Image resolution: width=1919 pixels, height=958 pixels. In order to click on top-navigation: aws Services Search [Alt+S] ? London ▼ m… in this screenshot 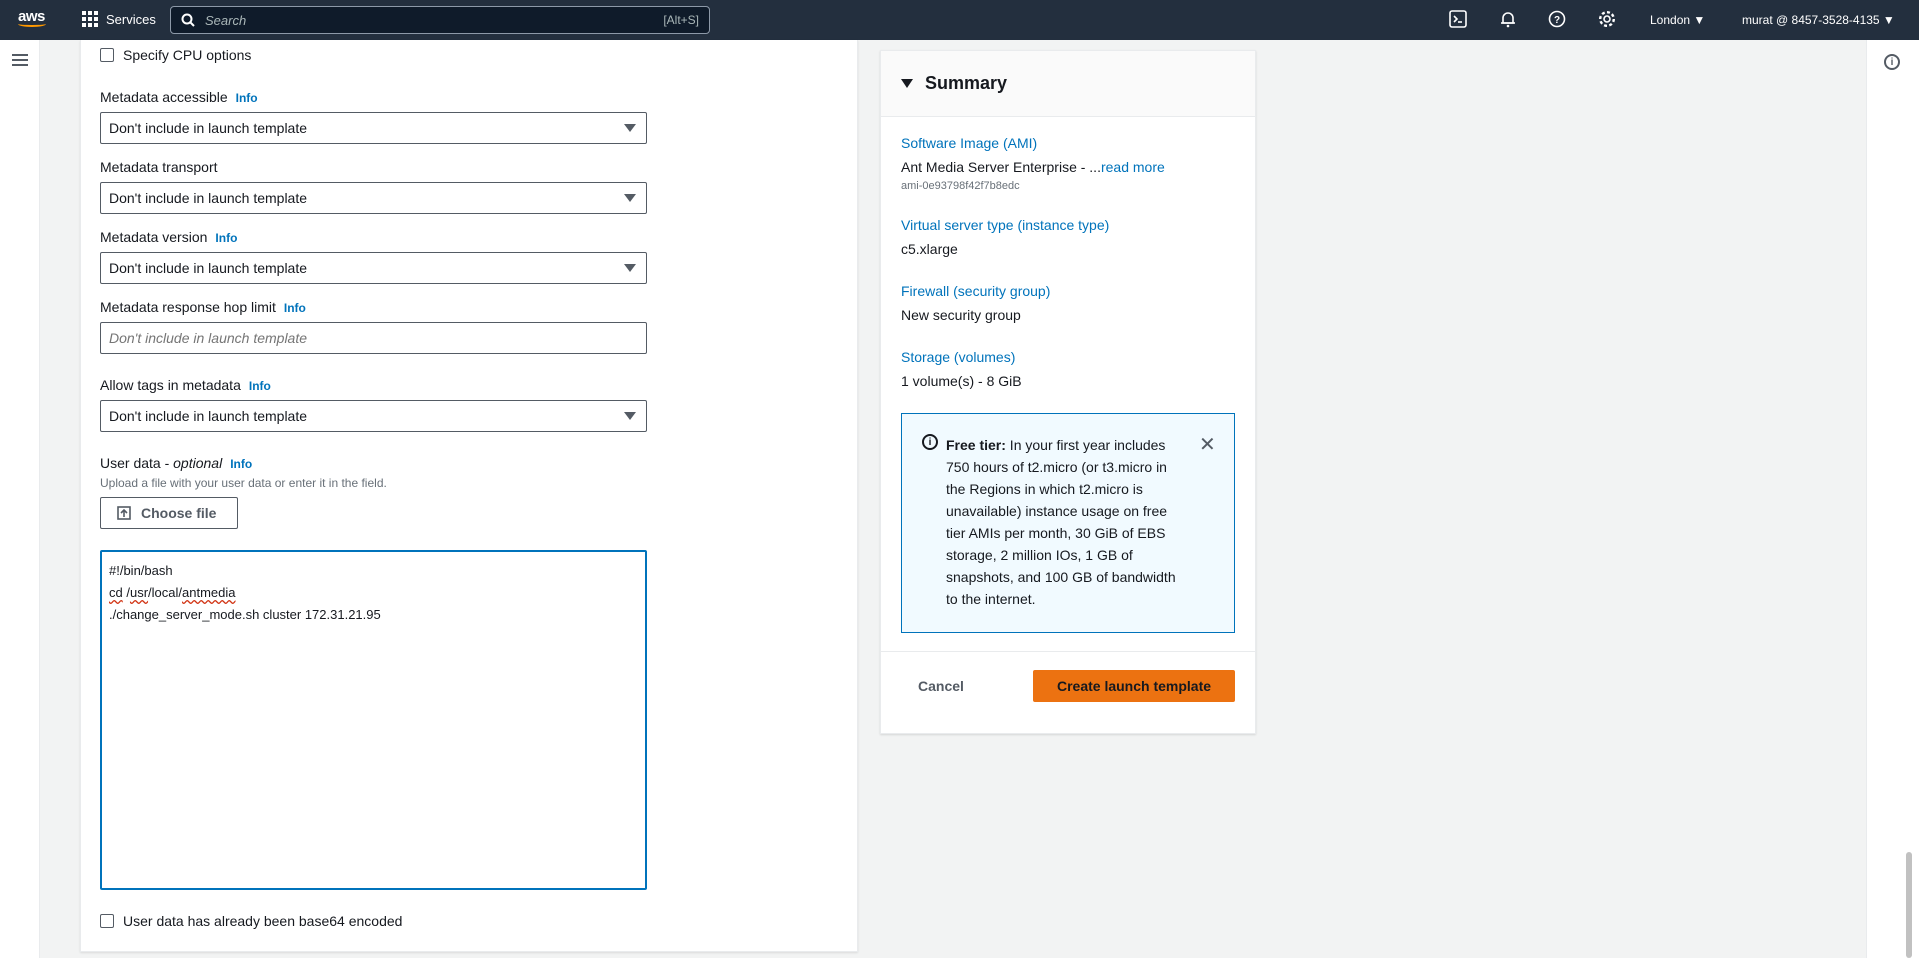, I will do `click(959, 20)`.